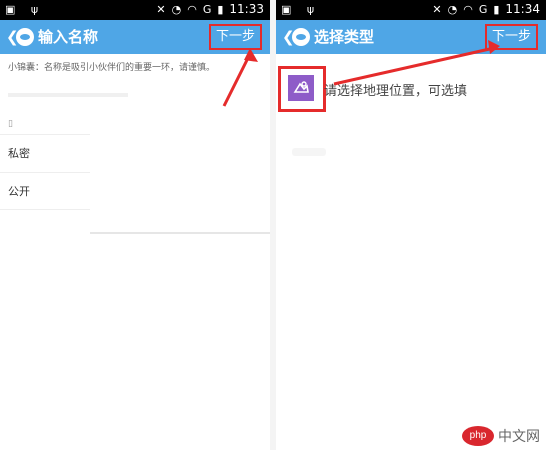  I want to click on status-bar: ▣ ψ ✕ ◔ ◠ G ▮ 11:34, so click(411, 10).